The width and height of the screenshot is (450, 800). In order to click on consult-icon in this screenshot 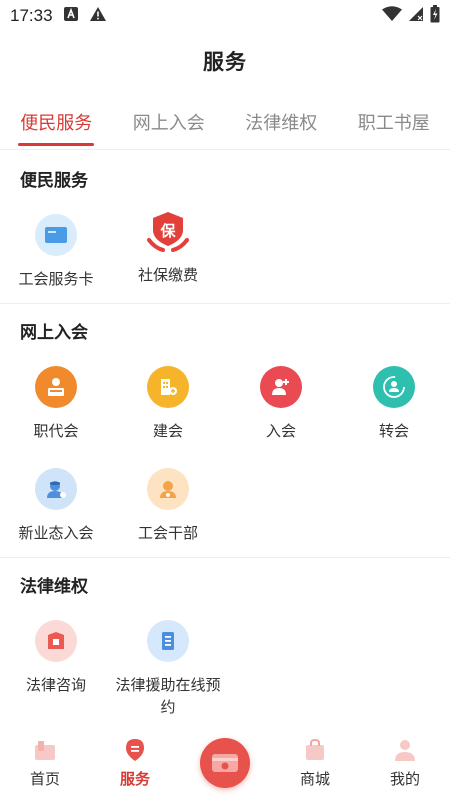, I will do `click(56, 641)`.